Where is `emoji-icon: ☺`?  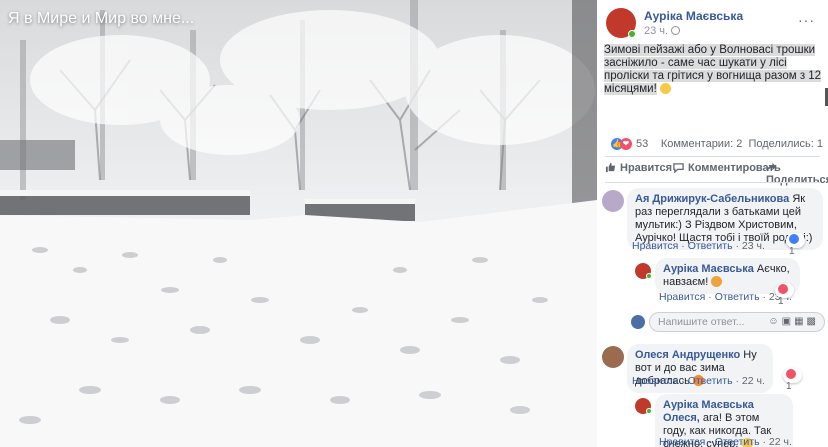 emoji-icon: ☺ is located at coordinates (774, 321).